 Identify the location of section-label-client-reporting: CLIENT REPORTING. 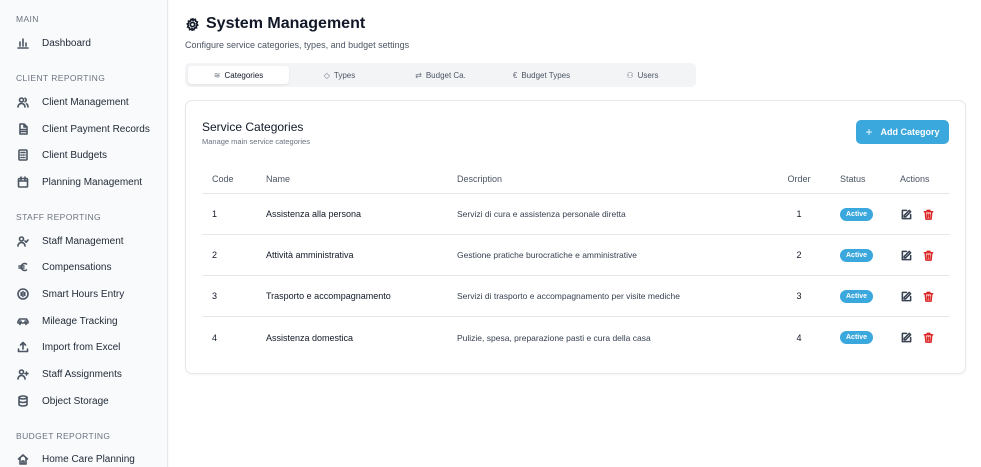
(61, 78).